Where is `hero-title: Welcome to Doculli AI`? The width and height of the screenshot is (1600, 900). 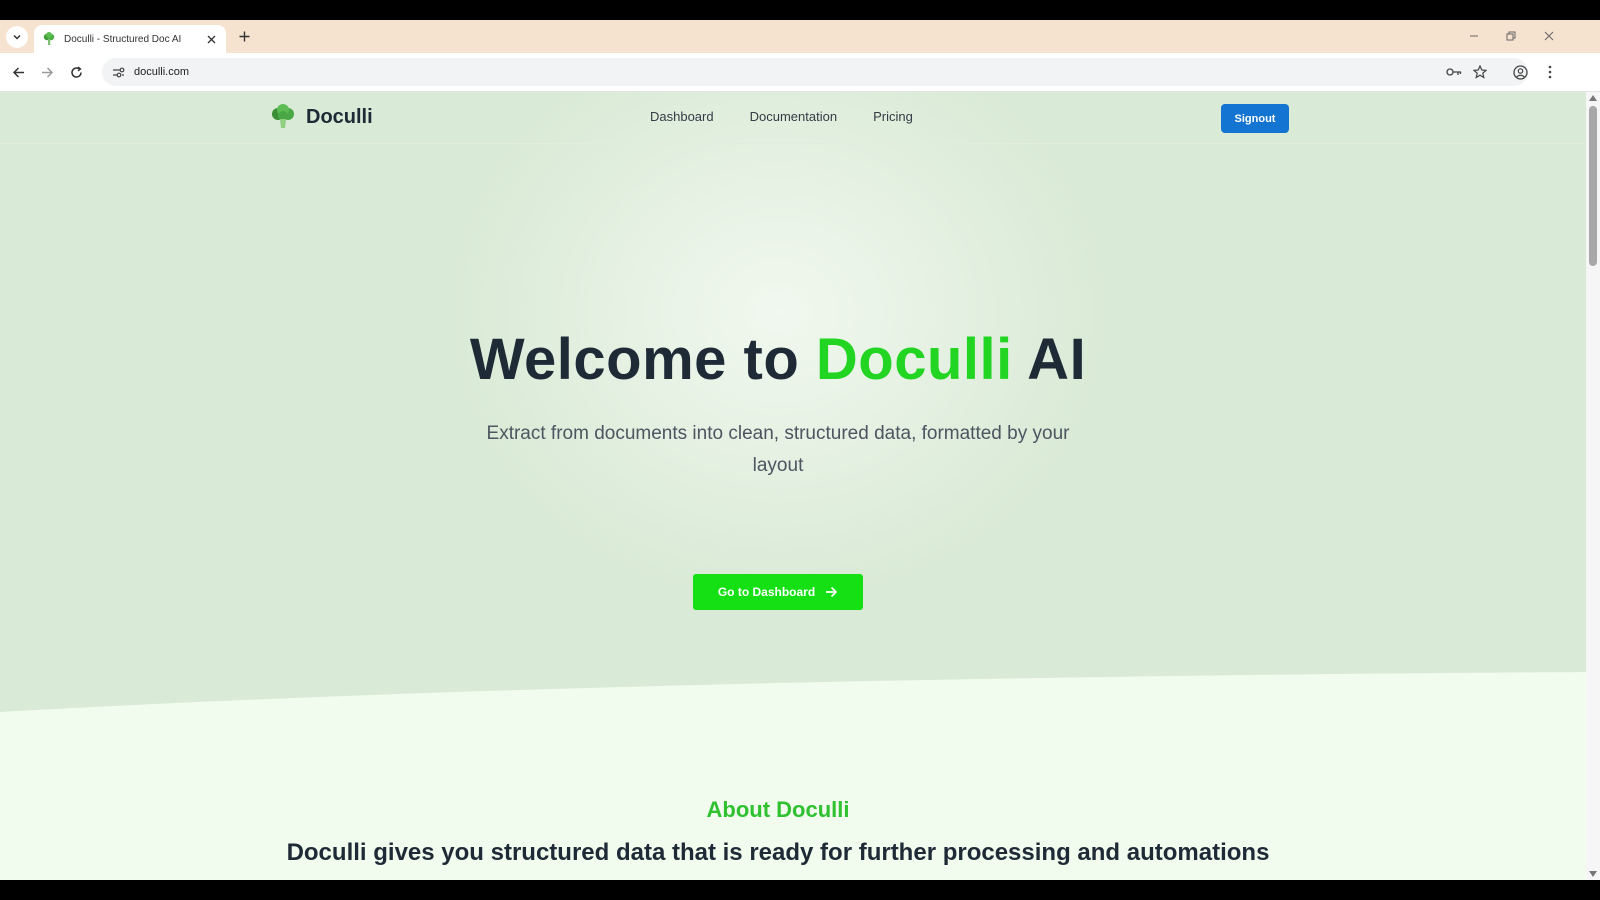
hero-title: Welcome to Doculli AI is located at coordinates (778, 359).